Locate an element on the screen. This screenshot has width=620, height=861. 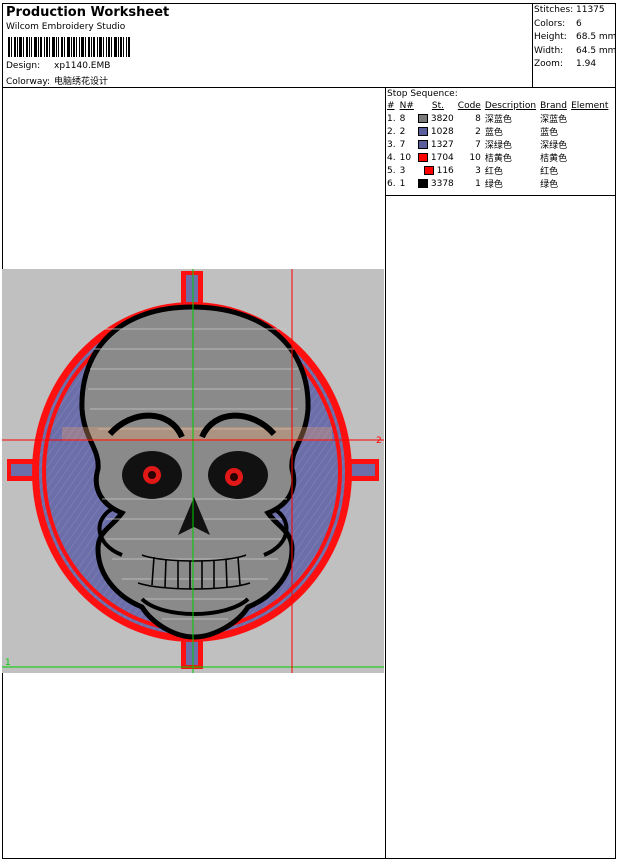
stop-sequence-title: Stop Sequence: is located at coordinates (422, 94).